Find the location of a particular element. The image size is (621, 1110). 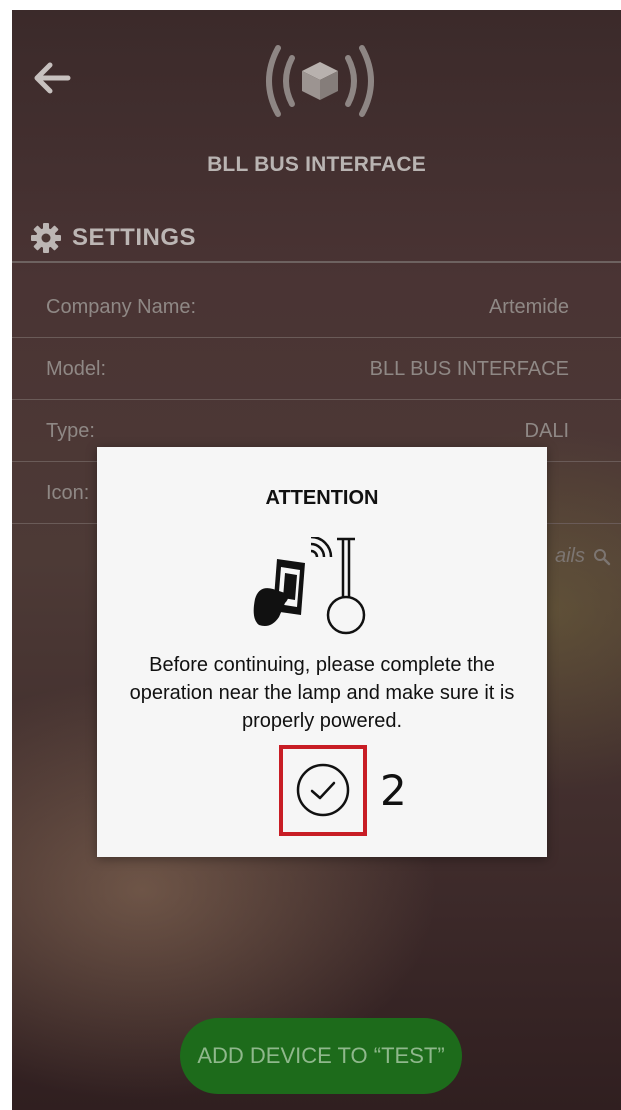

row-value: DALI is located at coordinates (546, 431).